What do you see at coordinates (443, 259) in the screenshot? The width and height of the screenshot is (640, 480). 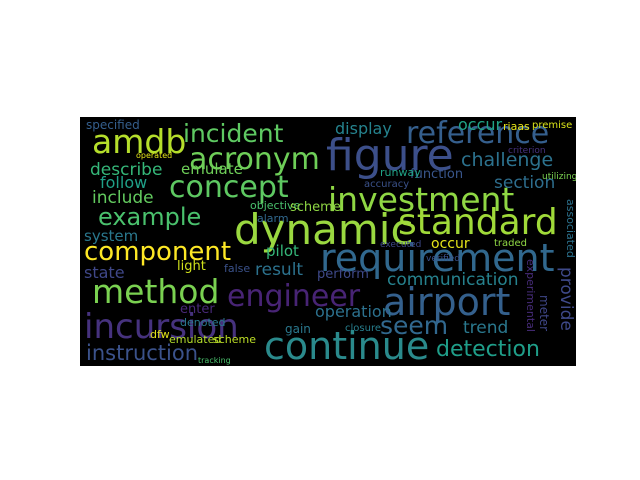 I see `word-verified: verified` at bounding box center [443, 259].